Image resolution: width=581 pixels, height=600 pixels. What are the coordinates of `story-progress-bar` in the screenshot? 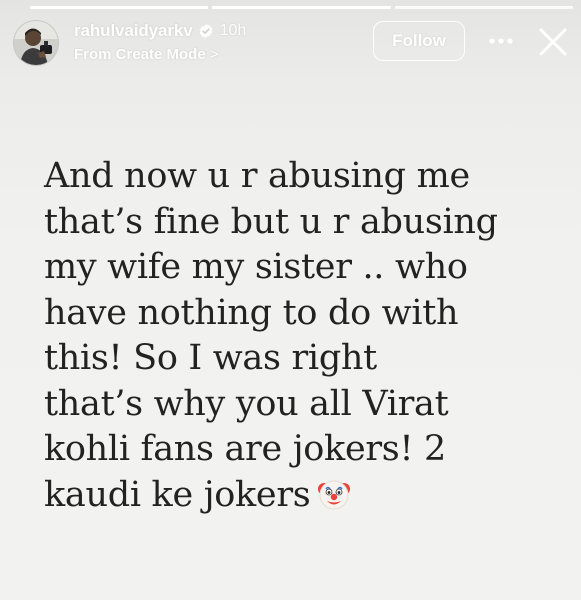 It's located at (301, 7).